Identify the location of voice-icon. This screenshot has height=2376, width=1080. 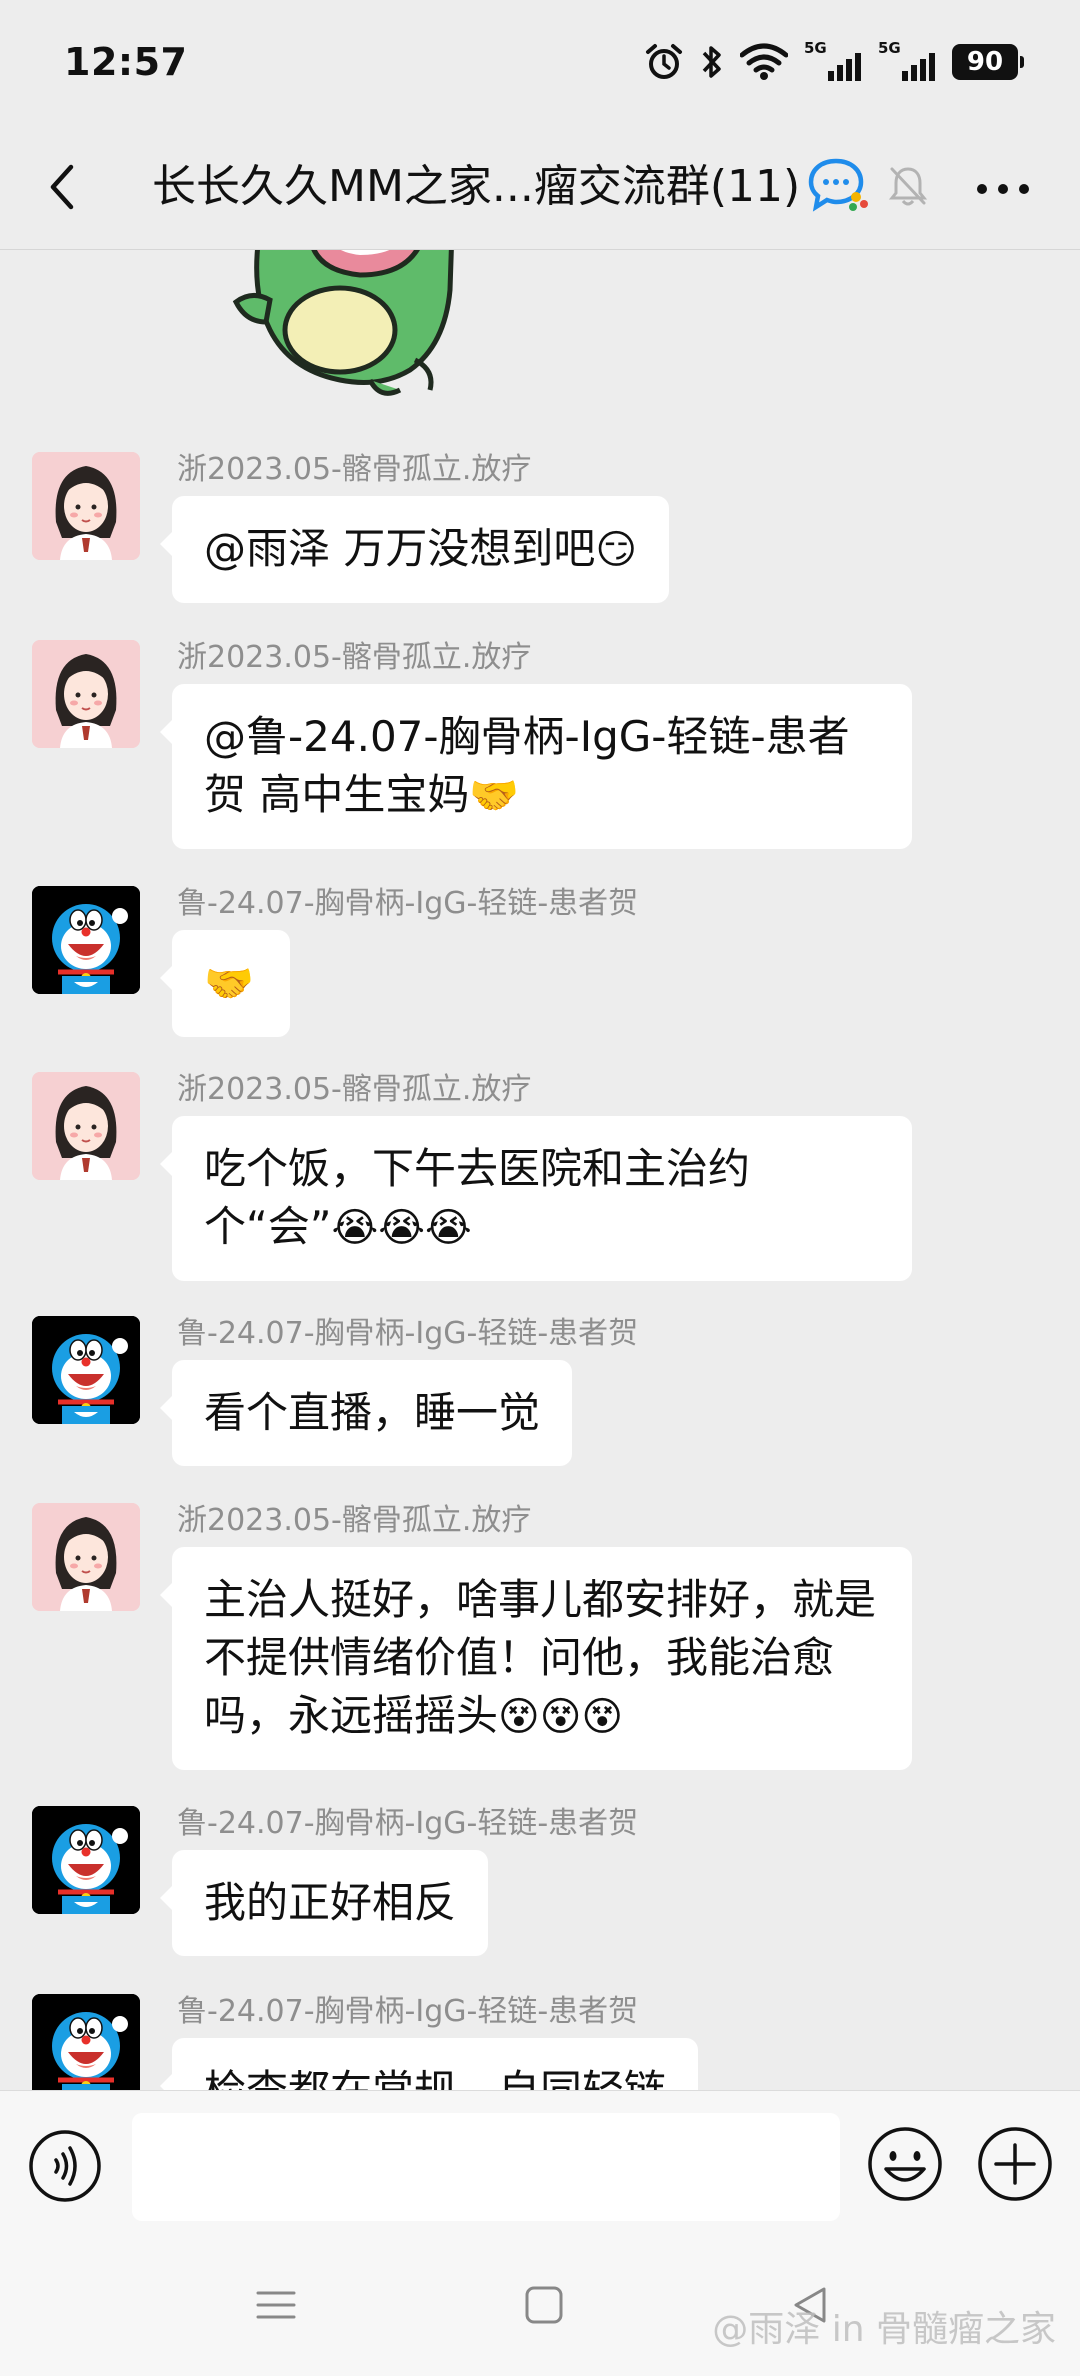
(65, 2166).